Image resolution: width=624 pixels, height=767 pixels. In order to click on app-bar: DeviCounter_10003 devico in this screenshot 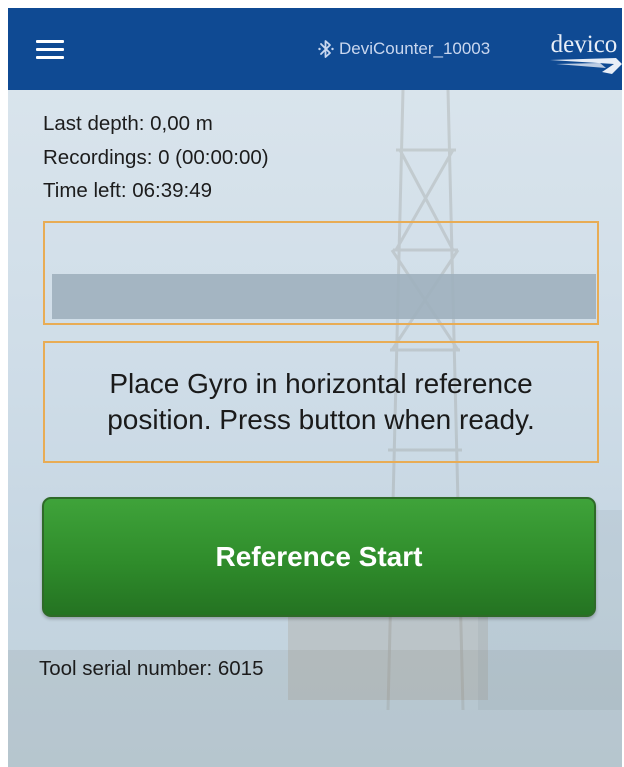, I will do `click(315, 49)`.